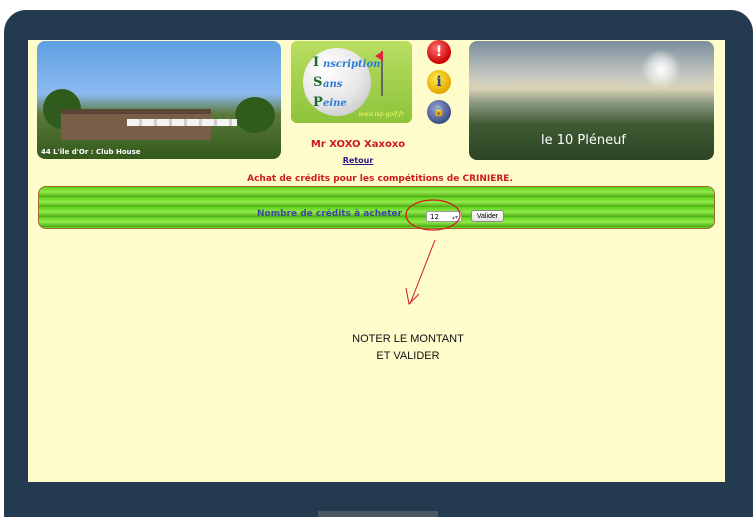  I want to click on logo-letter-i: I, so click(316, 62).